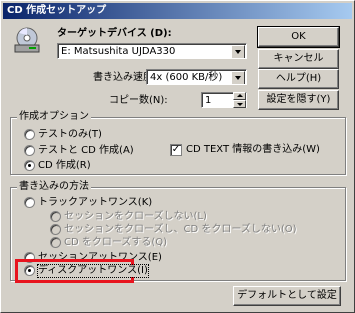  I want to click on write-speed-value: 4x (600 KB/秒), so click(186, 77).